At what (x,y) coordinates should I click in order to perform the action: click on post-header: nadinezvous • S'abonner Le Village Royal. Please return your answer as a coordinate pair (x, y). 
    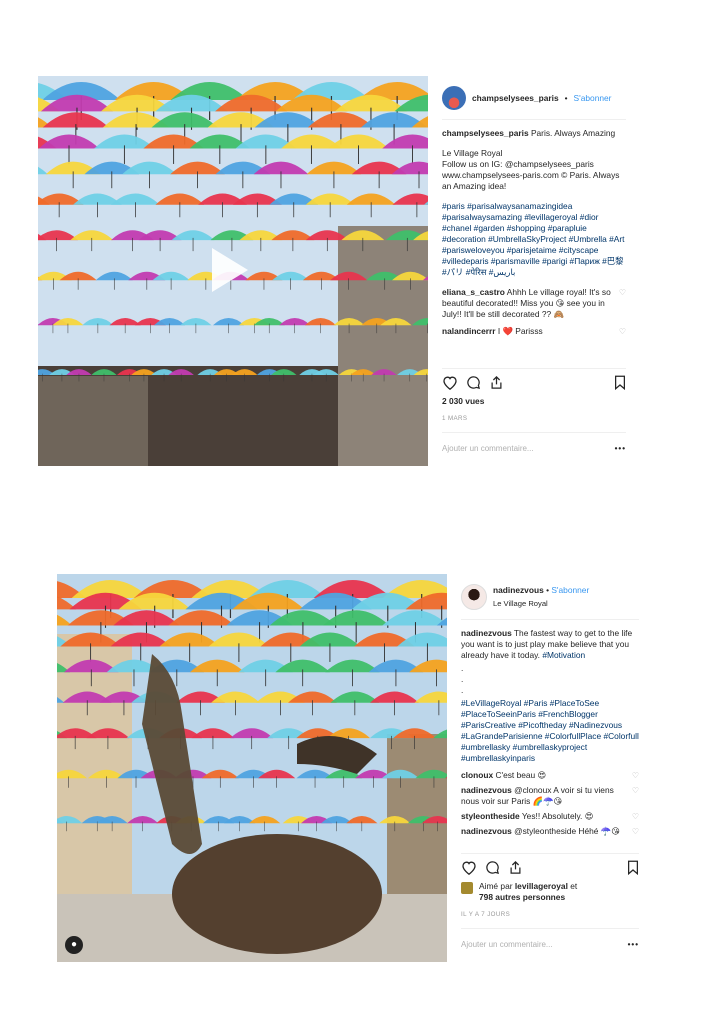
    Looking at the image, I should click on (550, 597).